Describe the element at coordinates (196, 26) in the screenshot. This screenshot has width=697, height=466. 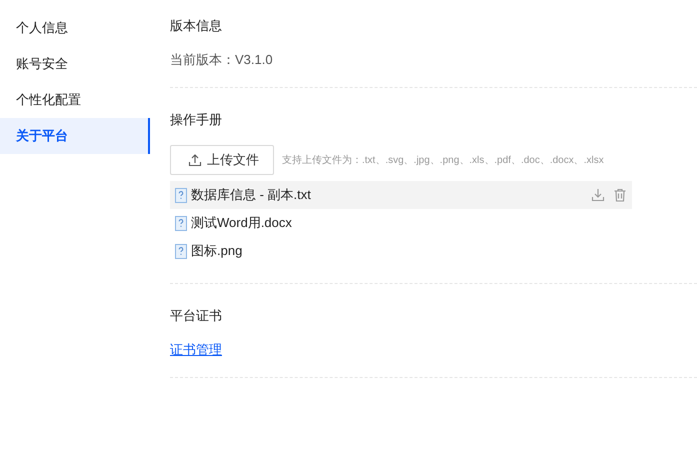
I see `section-title: 版本信息` at that location.